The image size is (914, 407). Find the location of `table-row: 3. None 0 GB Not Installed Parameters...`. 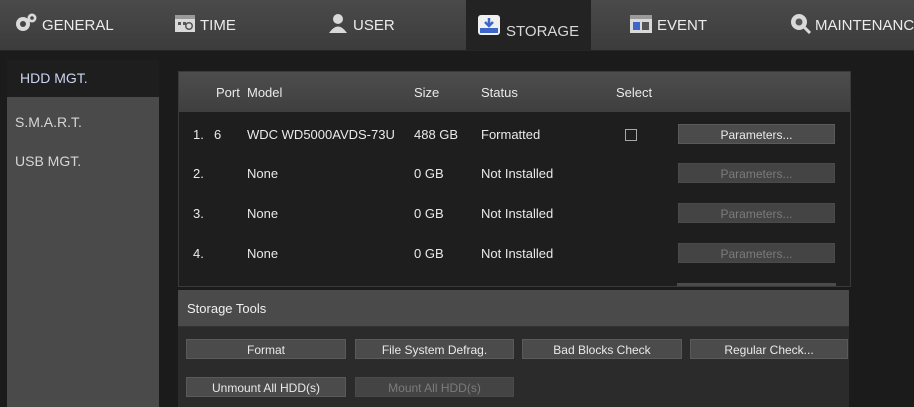

table-row: 3. None 0 GB Not Installed Parameters... is located at coordinates (514, 213).